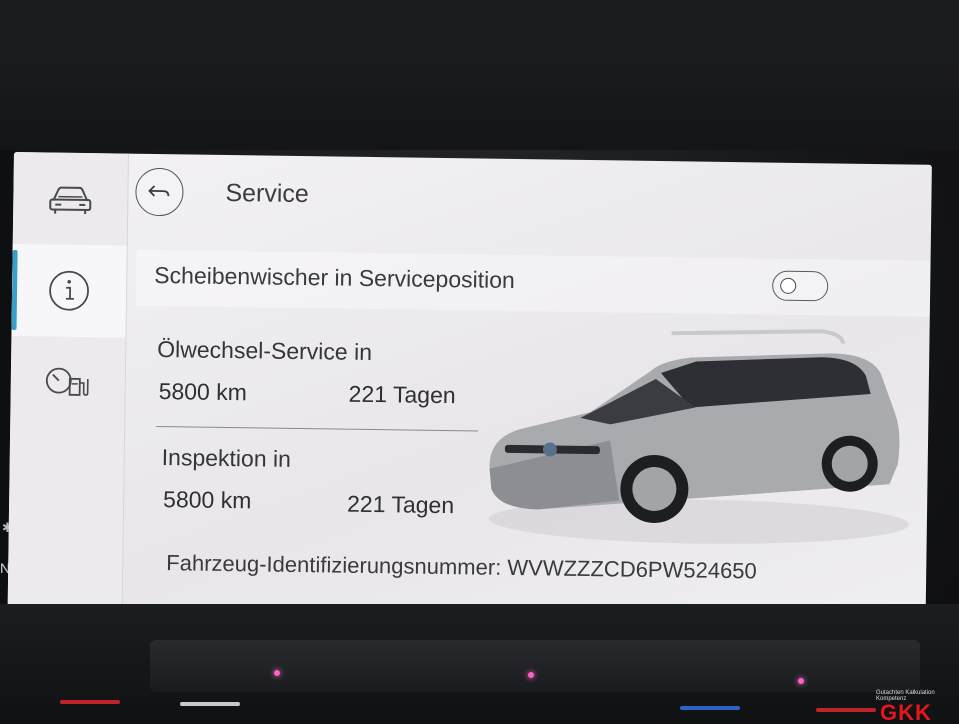 This screenshot has width=959, height=724. Describe the element at coordinates (210, 704) in the screenshot. I see `indicator-line` at that location.